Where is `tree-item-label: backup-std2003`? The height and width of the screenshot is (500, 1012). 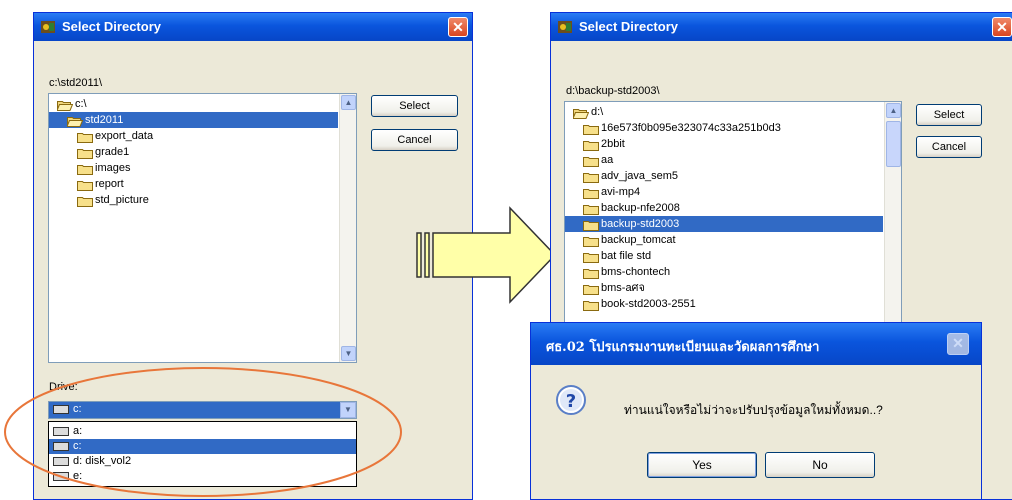 tree-item-label: backup-std2003 is located at coordinates (640, 224).